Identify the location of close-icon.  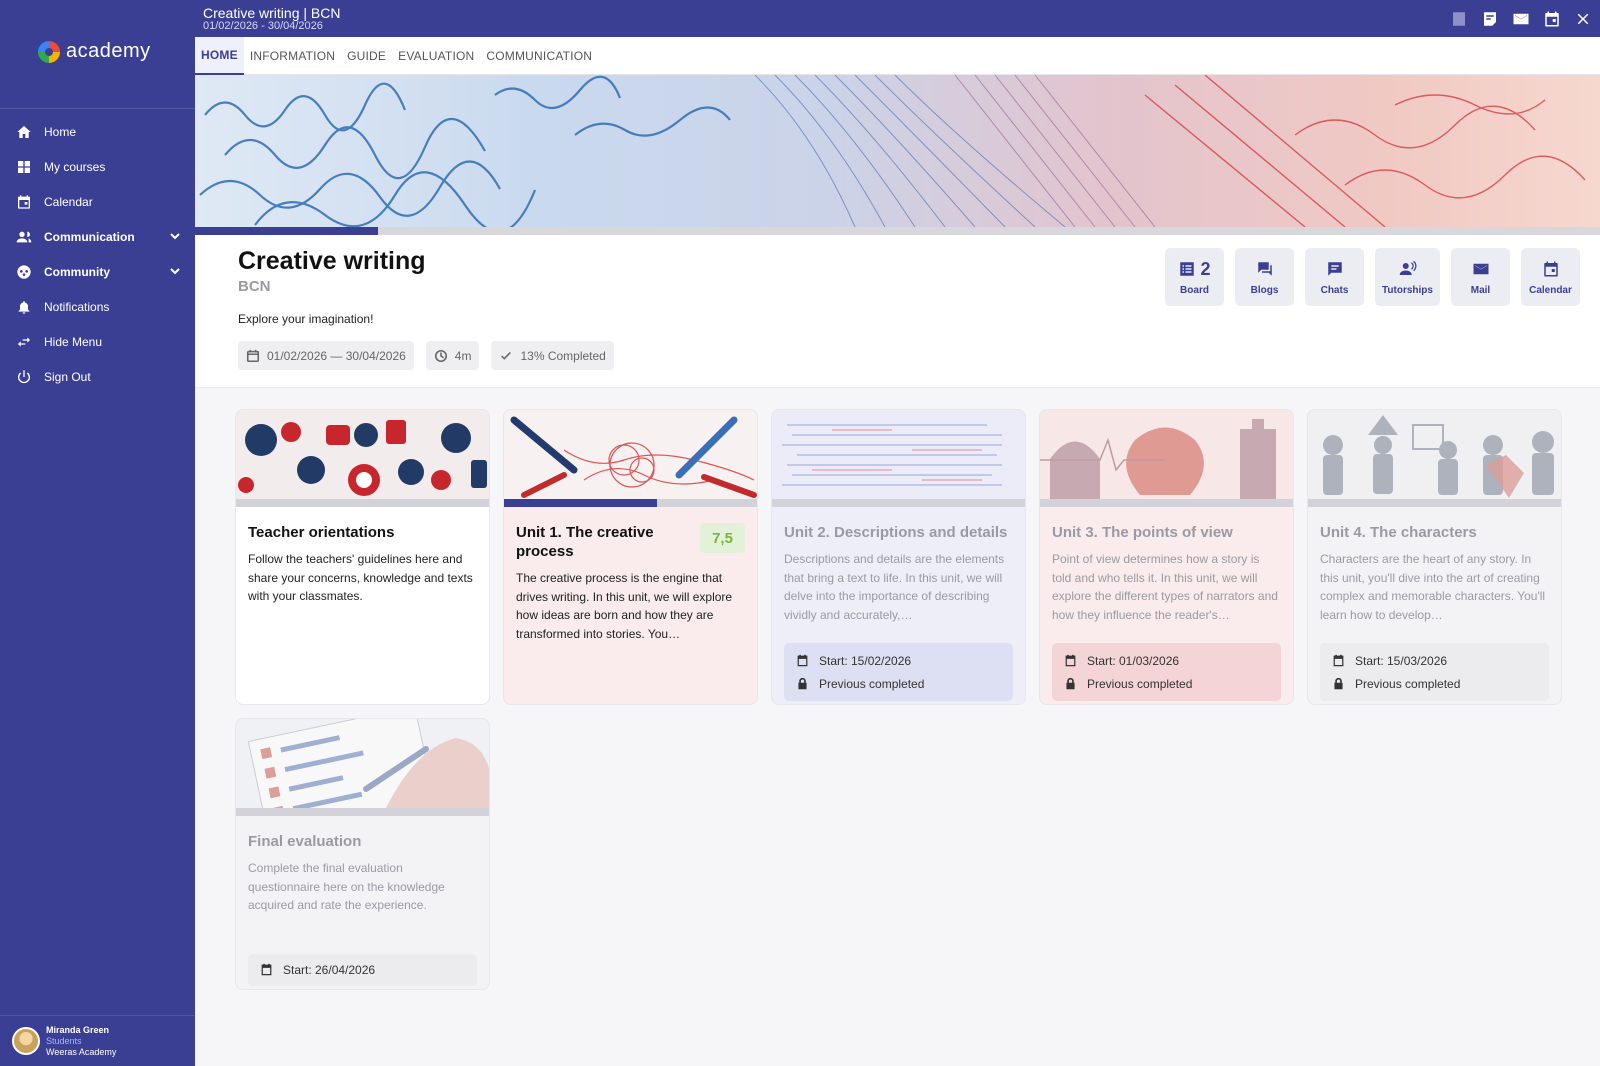
(1582, 18).